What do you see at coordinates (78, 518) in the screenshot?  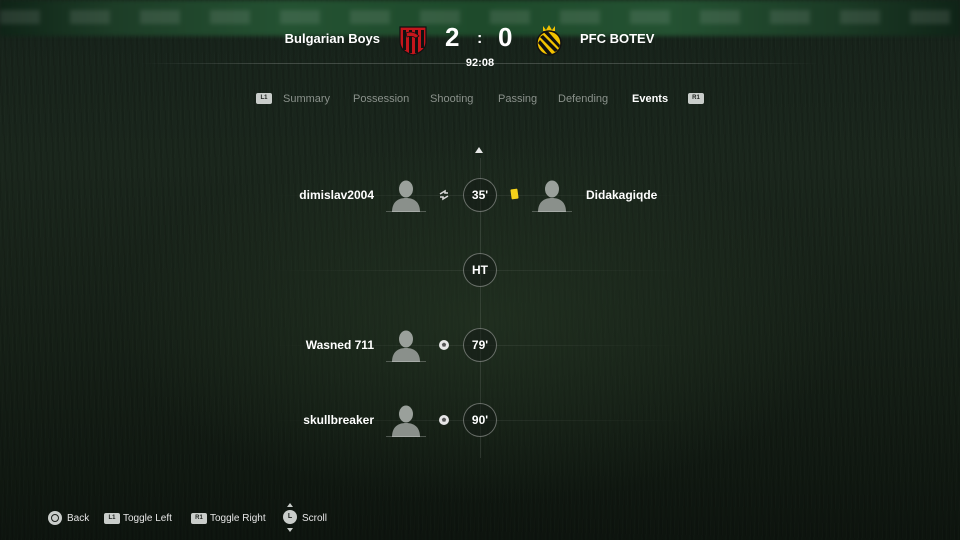 I see `back-action-label: Back` at bounding box center [78, 518].